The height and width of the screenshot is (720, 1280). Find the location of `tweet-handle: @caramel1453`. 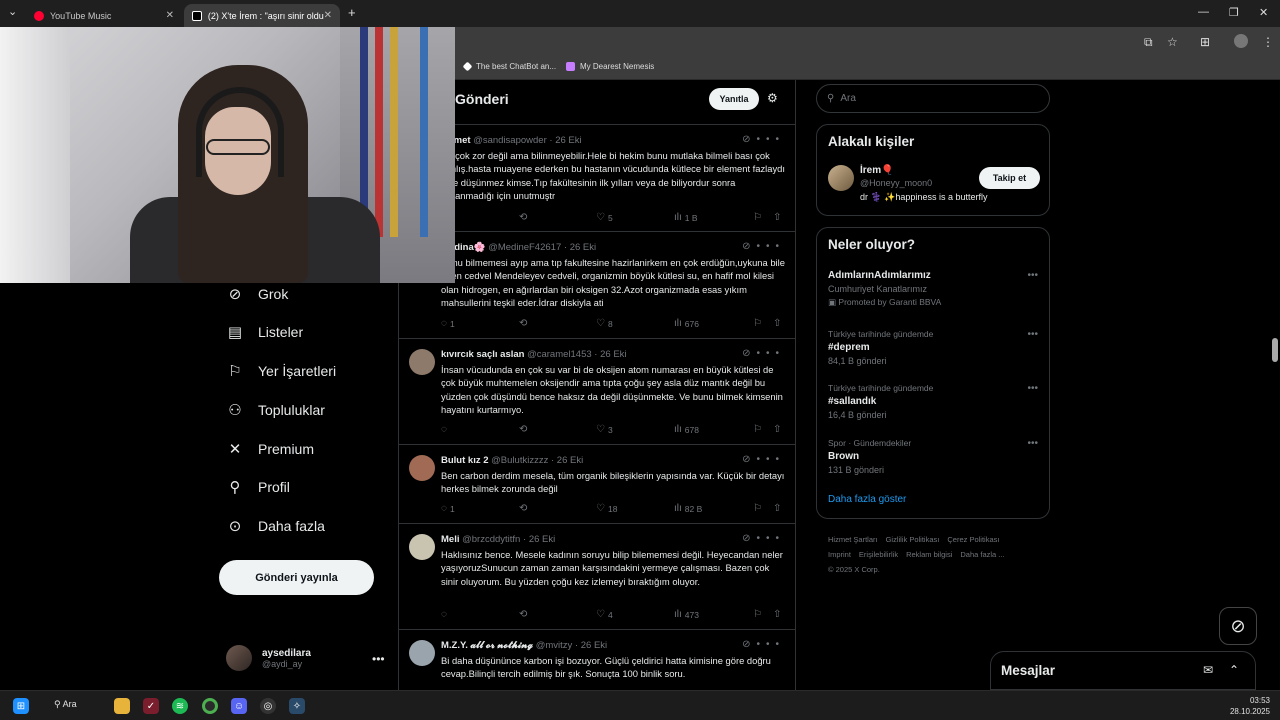

tweet-handle: @caramel1453 is located at coordinates (559, 354).